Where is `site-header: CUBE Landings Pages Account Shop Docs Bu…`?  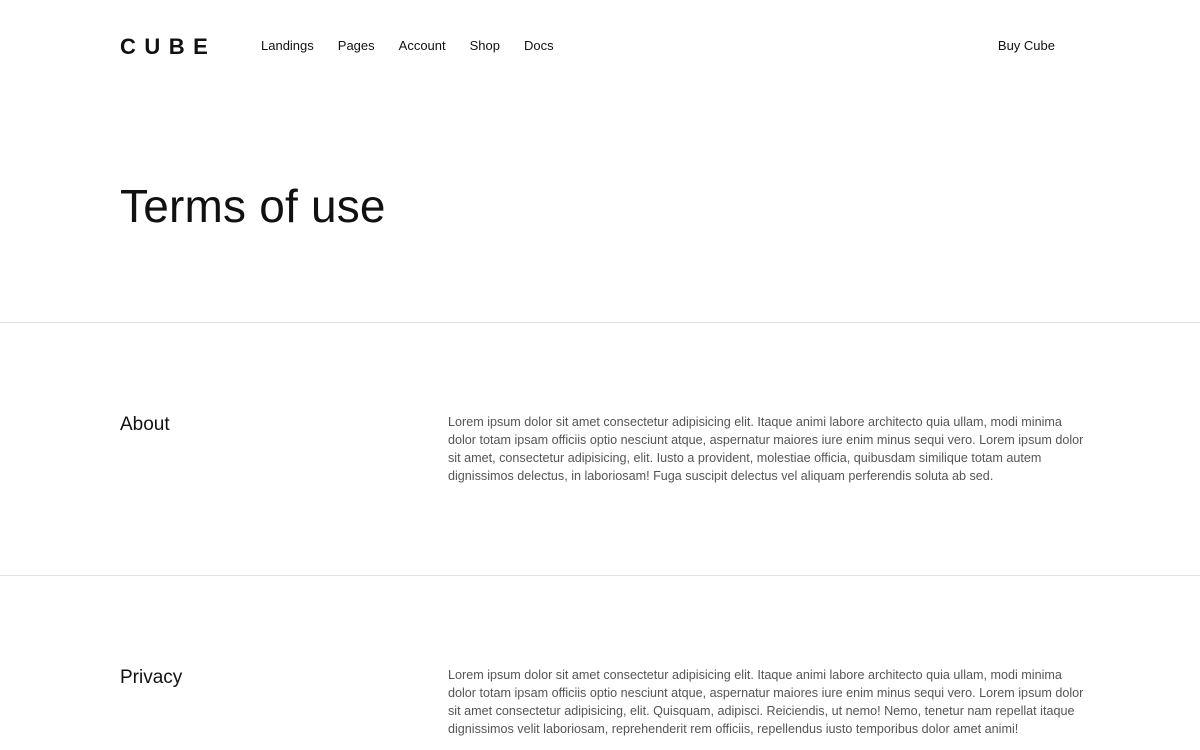
site-header: CUBE Landings Pages Account Shop Docs Bu… is located at coordinates (600, 46).